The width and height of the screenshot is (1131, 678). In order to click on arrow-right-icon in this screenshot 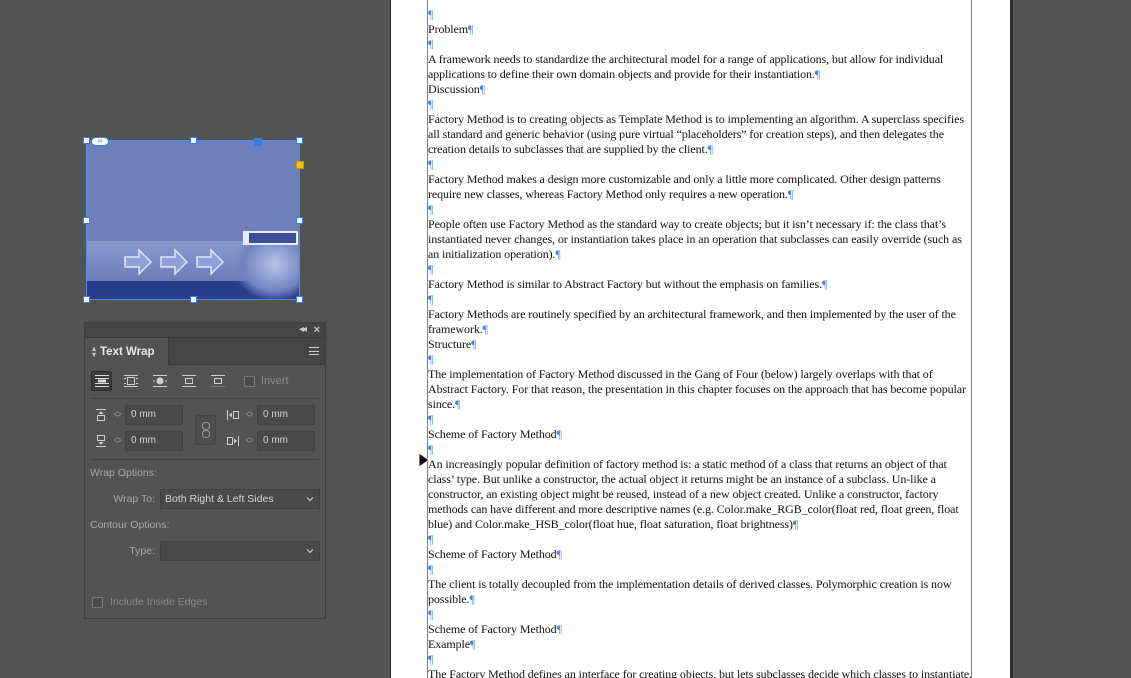, I will do `click(210, 262)`.